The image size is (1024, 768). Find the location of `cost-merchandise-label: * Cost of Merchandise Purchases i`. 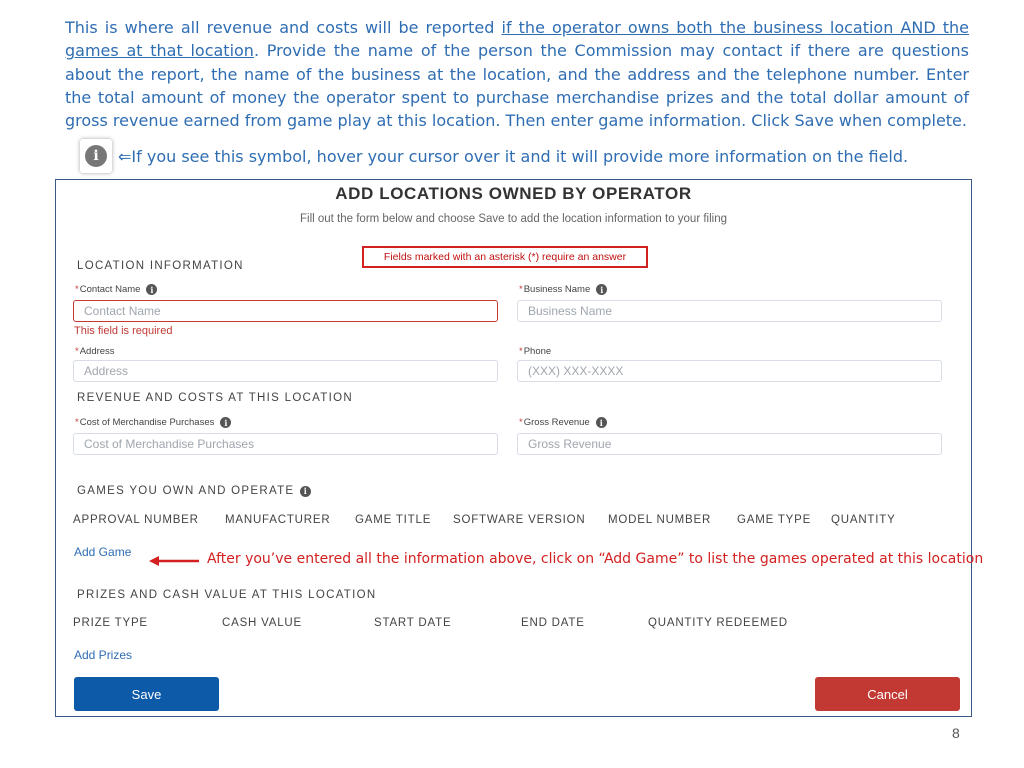

cost-merchandise-label: * Cost of Merchandise Purchases i is located at coordinates (153, 422).